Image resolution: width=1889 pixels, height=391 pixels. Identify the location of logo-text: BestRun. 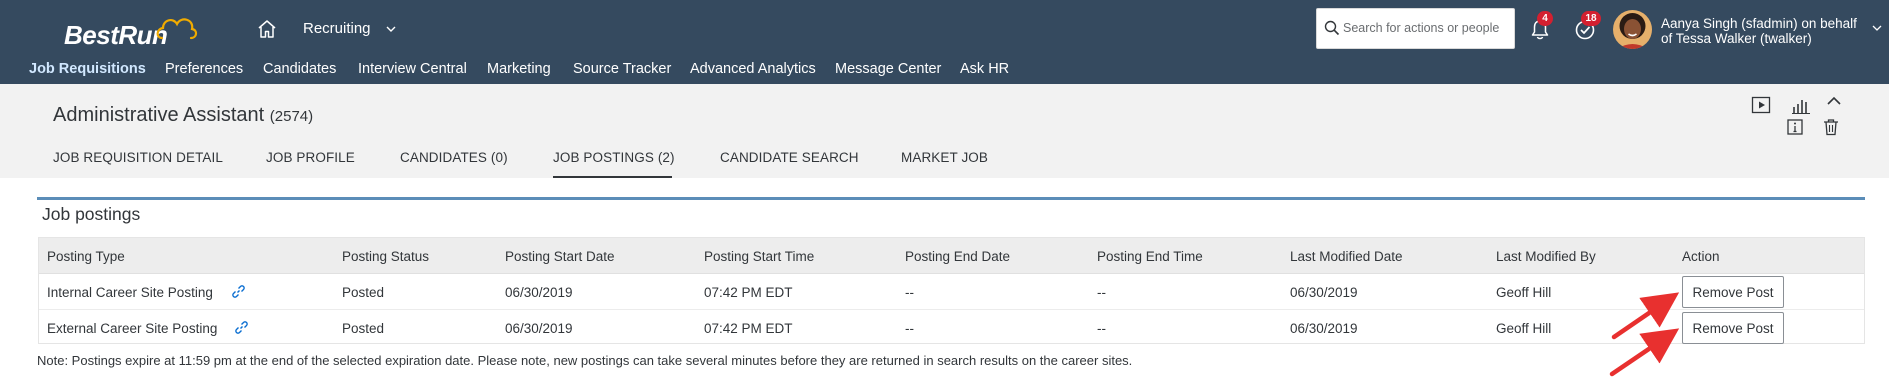
(116, 35).